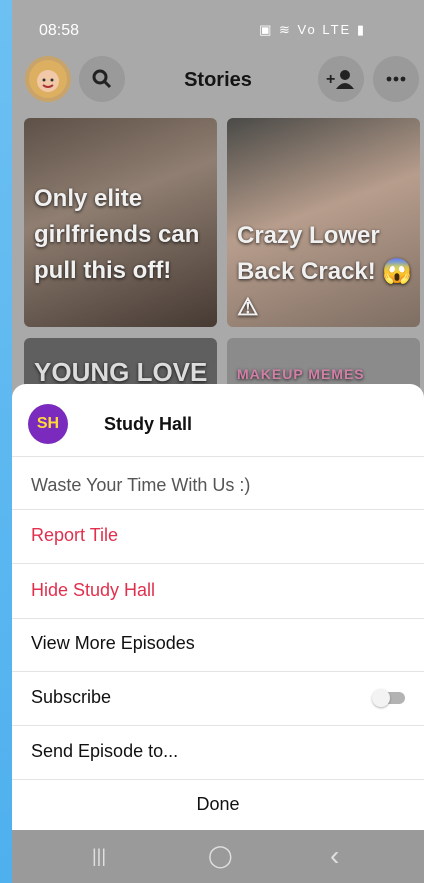 Image resolution: width=424 pixels, height=883 pixels. I want to click on add-friend-button: +, so click(341, 79).